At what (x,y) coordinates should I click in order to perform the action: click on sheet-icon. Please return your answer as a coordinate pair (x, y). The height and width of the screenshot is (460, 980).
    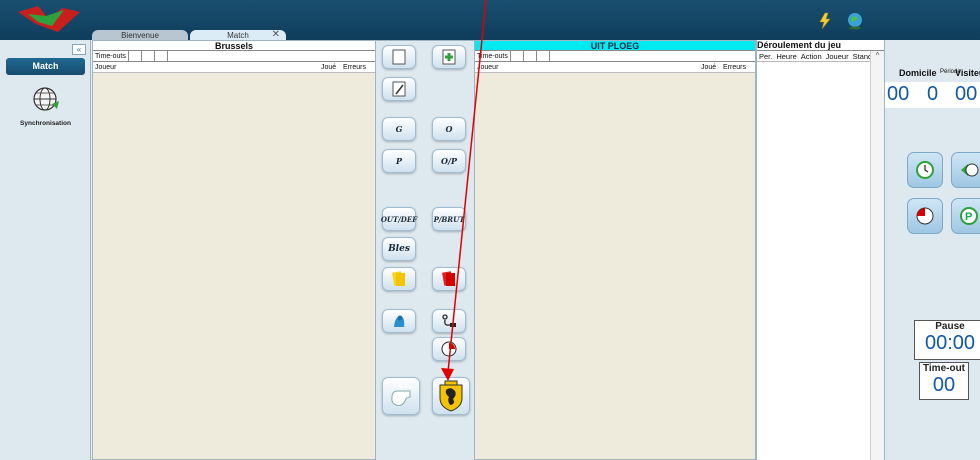
    Looking at the image, I should click on (399, 57).